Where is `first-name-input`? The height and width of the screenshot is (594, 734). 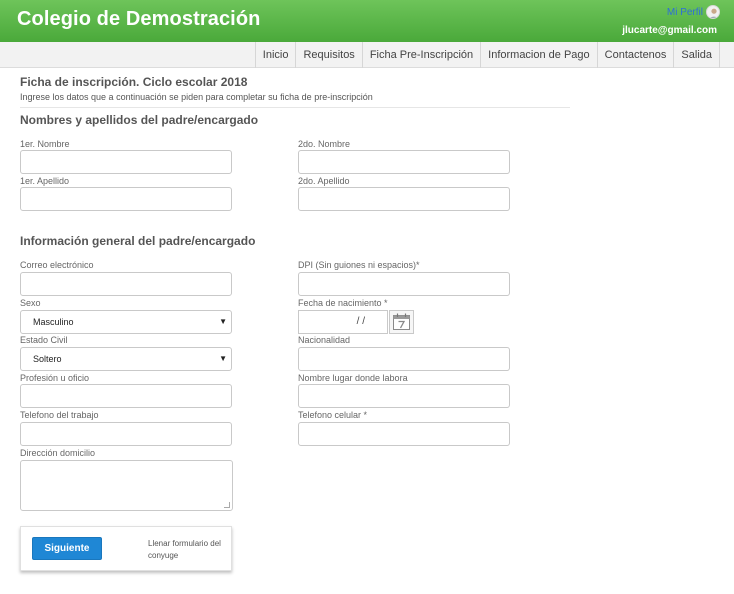
first-name-input is located at coordinates (126, 162).